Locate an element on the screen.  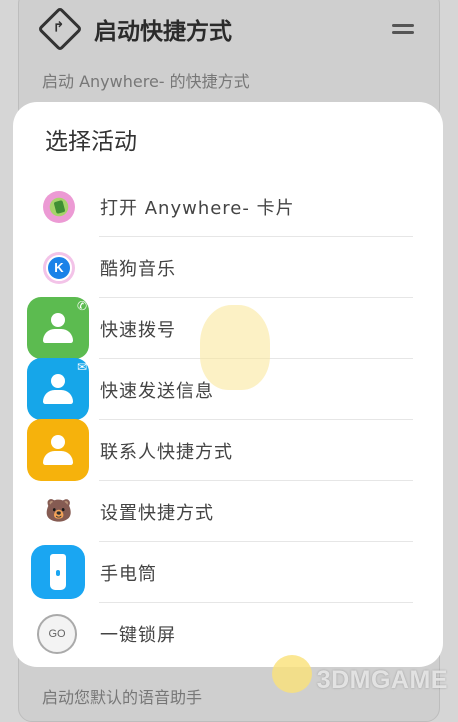
contact-dial-icon: ✆ is located at coordinates (58, 328).